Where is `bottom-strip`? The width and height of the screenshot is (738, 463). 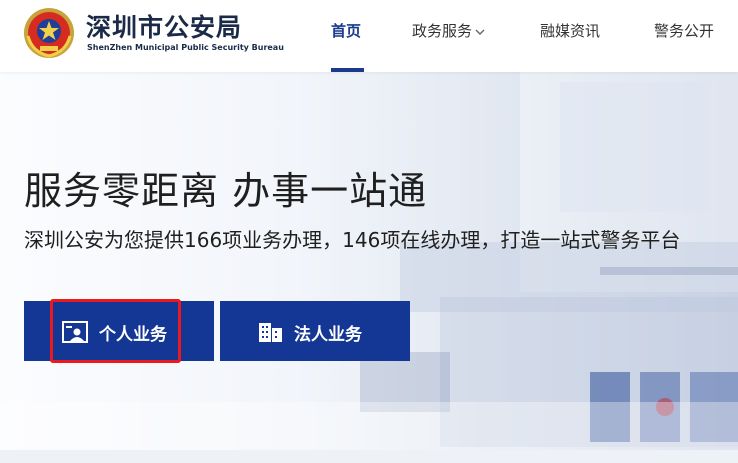
bottom-strip is located at coordinates (369, 456).